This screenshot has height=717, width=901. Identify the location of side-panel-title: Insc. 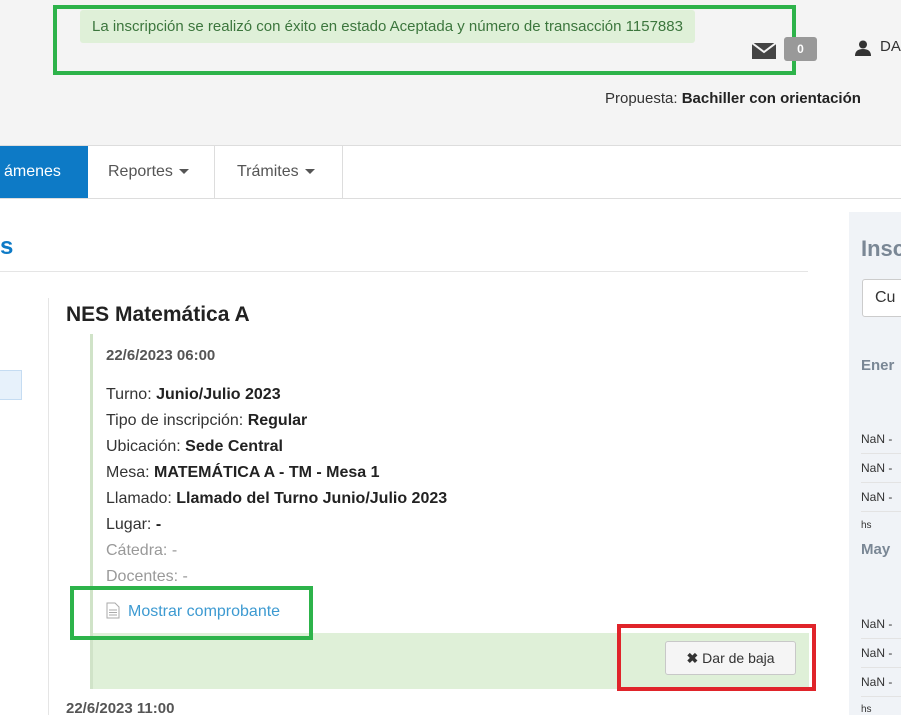
(881, 248).